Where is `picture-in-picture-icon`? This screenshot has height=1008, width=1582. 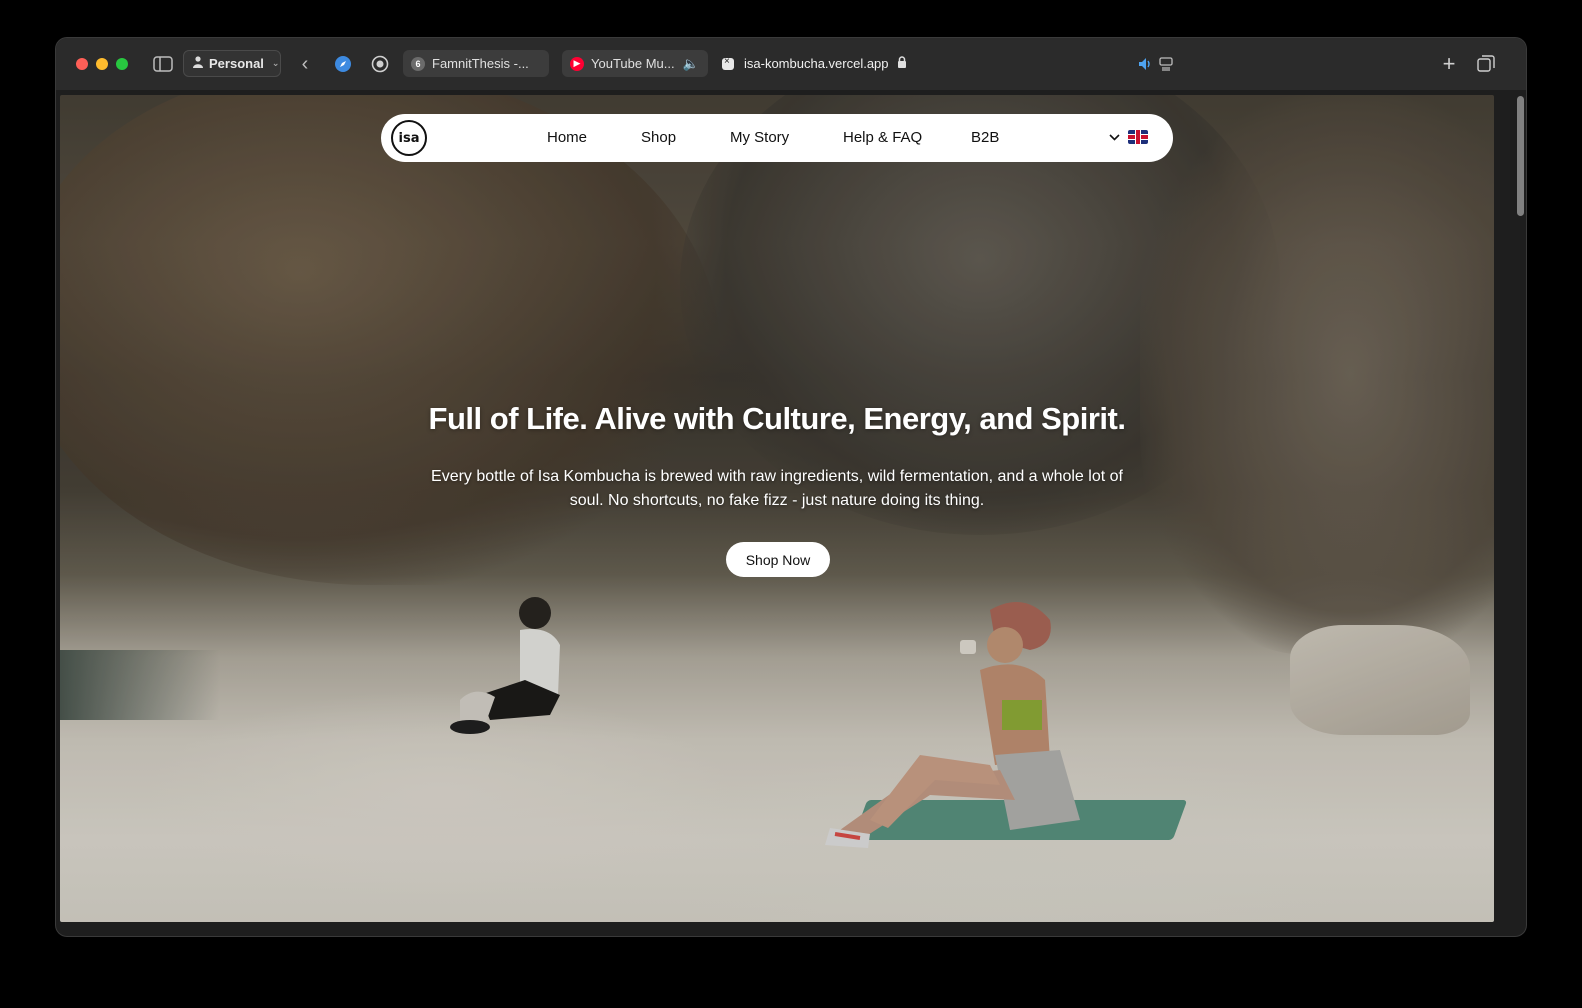 picture-in-picture-icon is located at coordinates (1166, 64).